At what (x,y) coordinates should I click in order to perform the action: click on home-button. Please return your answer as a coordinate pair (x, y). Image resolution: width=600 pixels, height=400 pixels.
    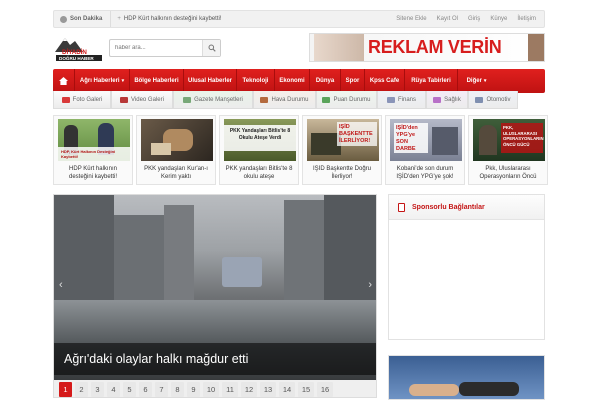
    Looking at the image, I should click on (64, 81).